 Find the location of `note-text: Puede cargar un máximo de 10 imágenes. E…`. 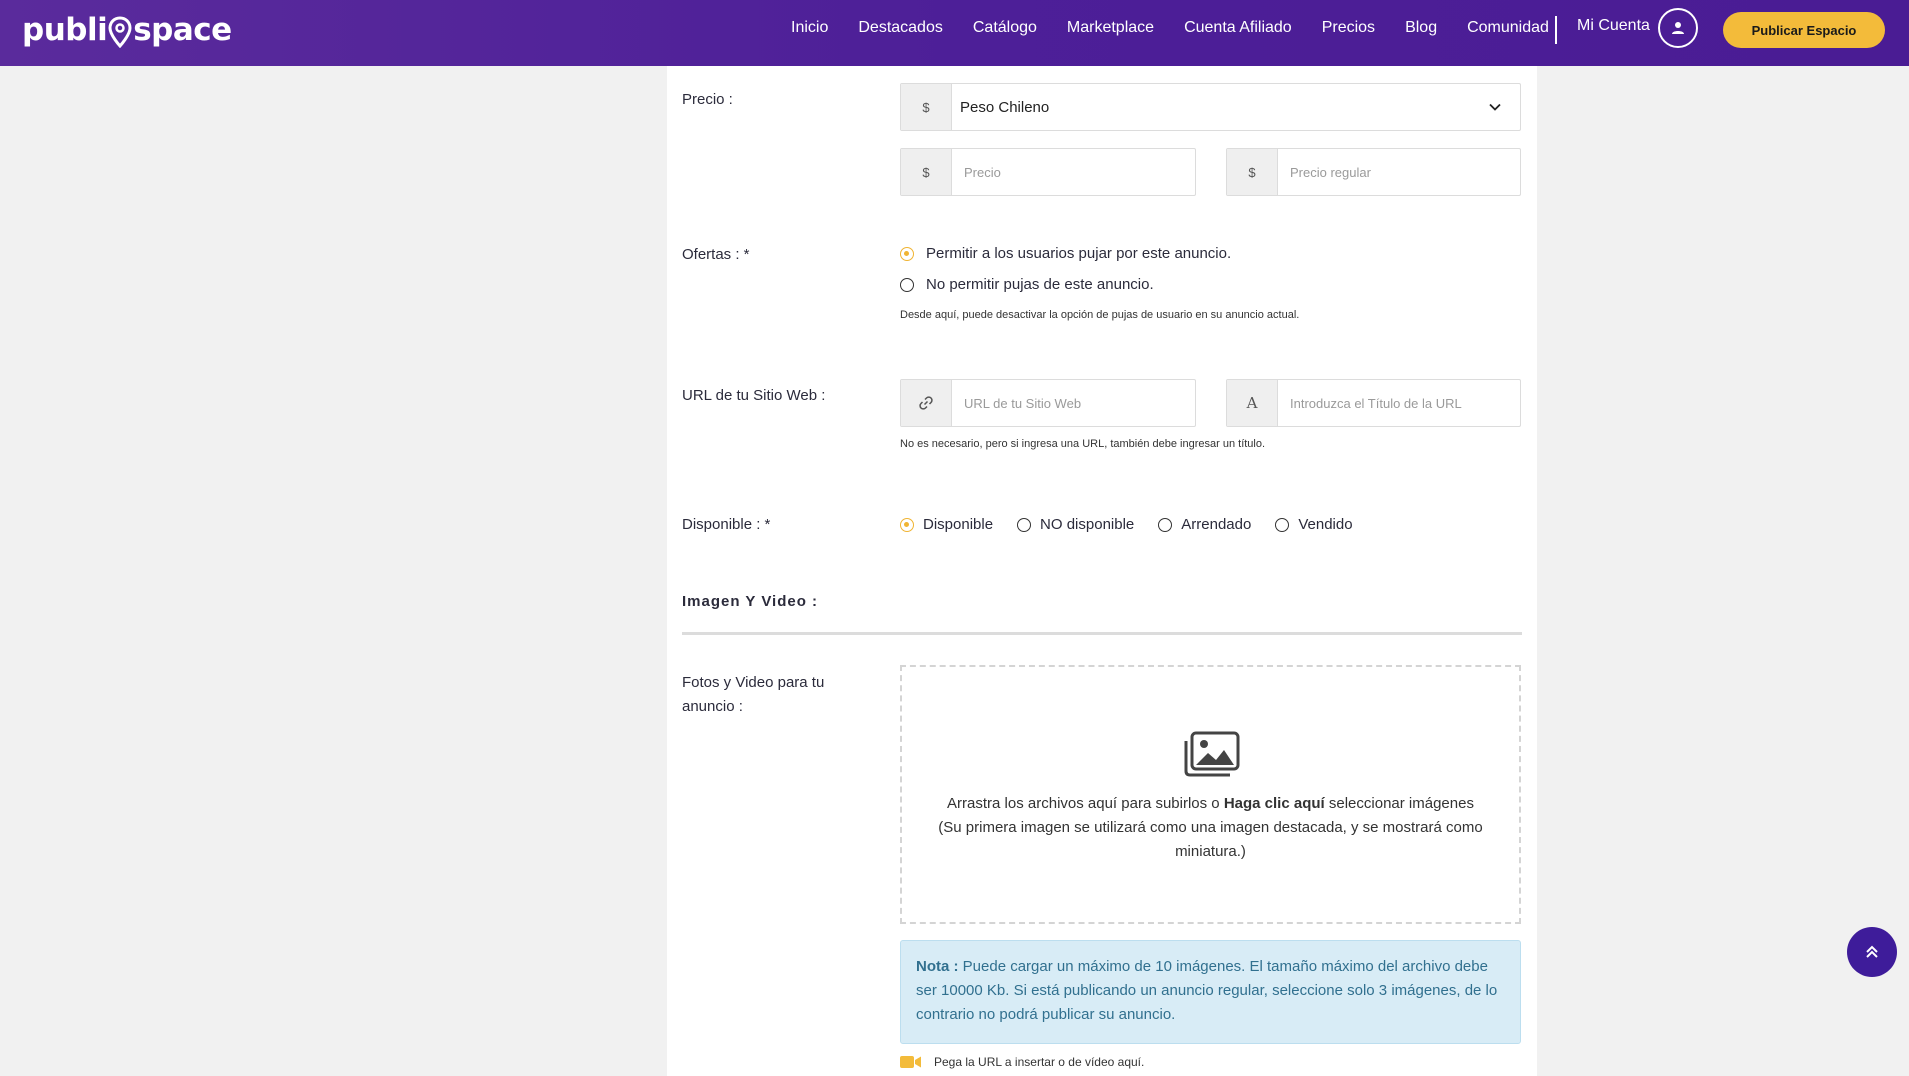

note-text: Puede cargar un máximo de 10 imágenes. E… is located at coordinates (1207, 990).